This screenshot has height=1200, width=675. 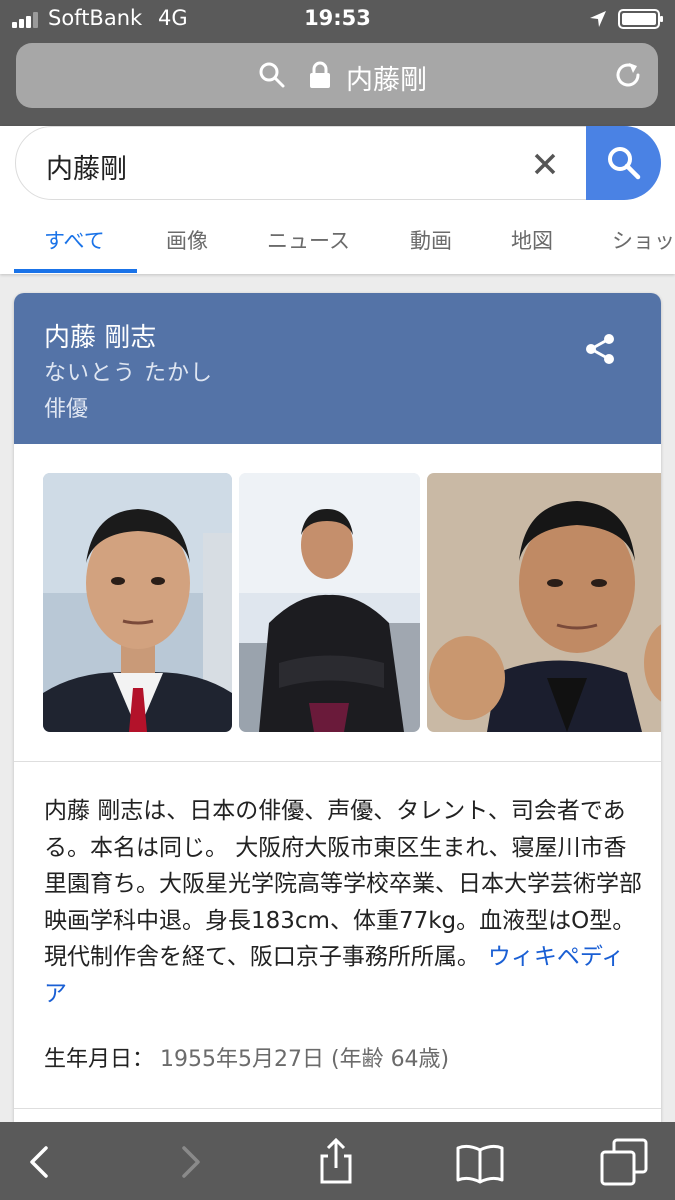 I want to click on tab-all: すべて, so click(x=74, y=240).